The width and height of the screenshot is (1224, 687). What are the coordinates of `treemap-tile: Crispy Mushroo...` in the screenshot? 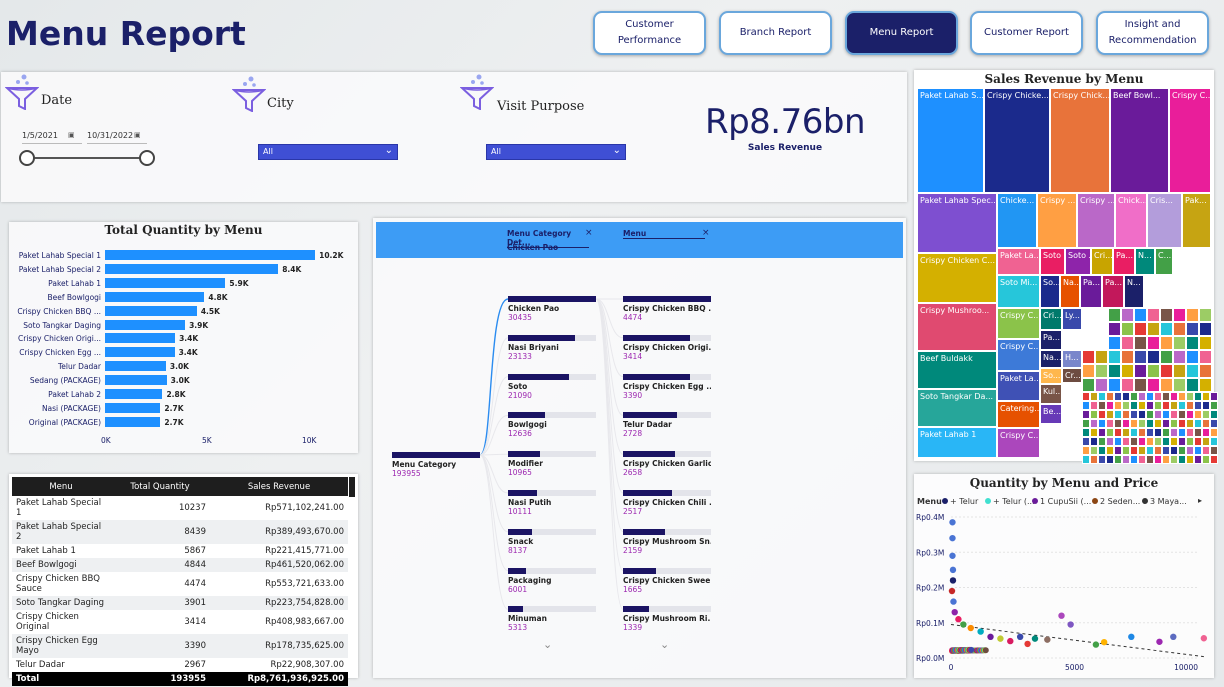 It's located at (957, 327).